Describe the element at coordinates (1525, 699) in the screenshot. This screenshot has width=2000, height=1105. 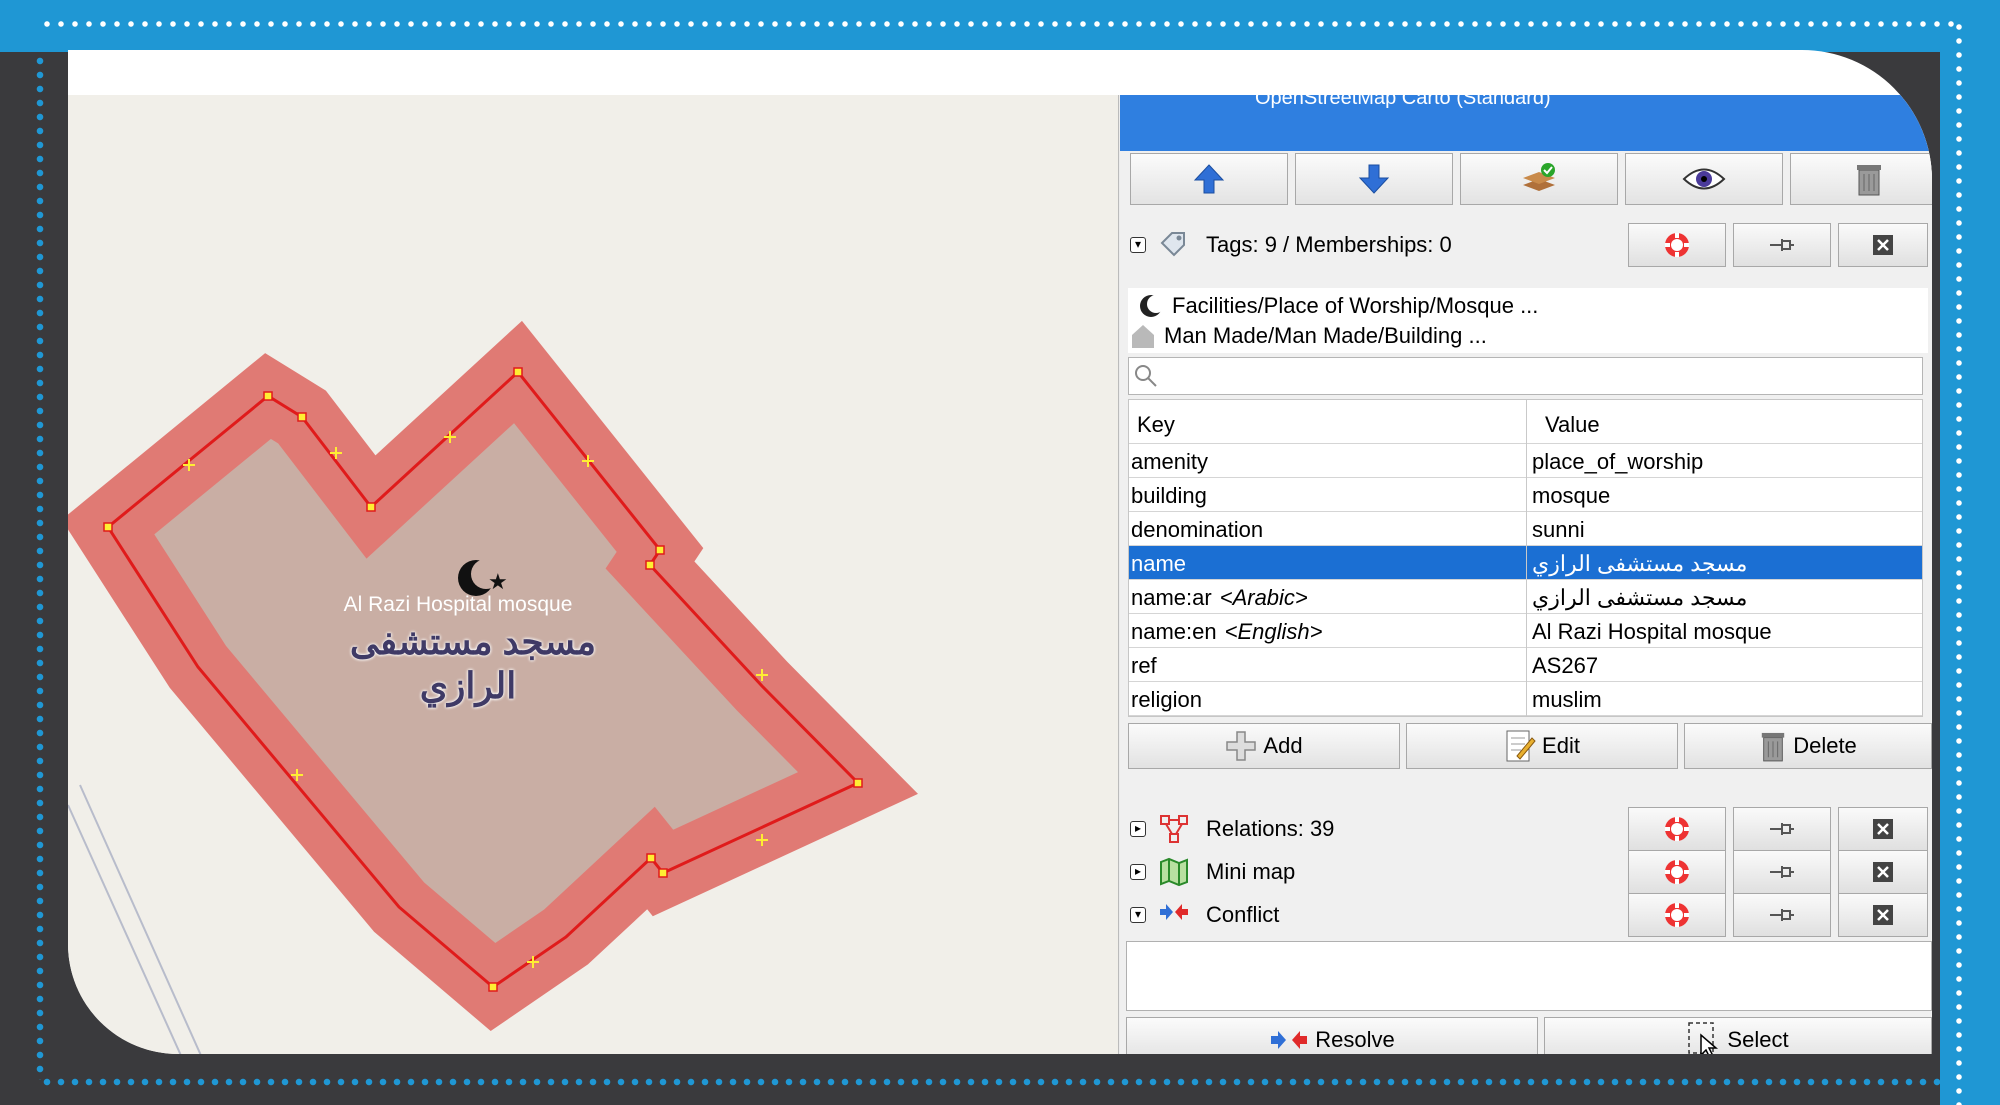
I see `table-row: religion muslim` at that location.